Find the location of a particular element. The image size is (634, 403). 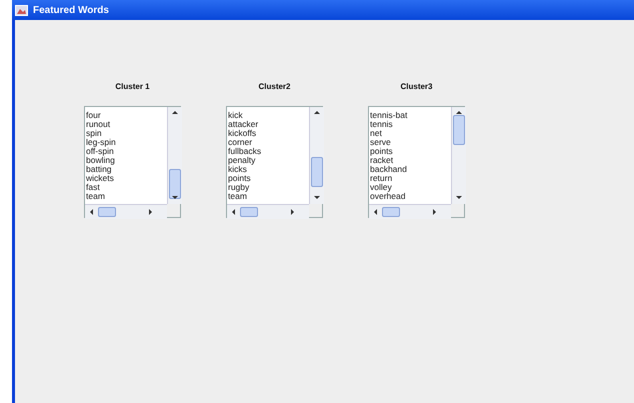

window-title: Featured Words is located at coordinates (71, 10).